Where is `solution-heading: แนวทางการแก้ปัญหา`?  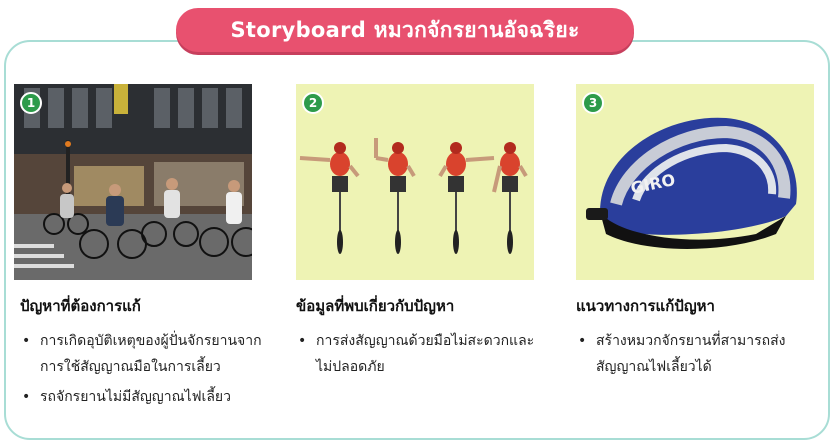
solution-heading: แนวทางการแก้ปัญหา is located at coordinates (645, 306).